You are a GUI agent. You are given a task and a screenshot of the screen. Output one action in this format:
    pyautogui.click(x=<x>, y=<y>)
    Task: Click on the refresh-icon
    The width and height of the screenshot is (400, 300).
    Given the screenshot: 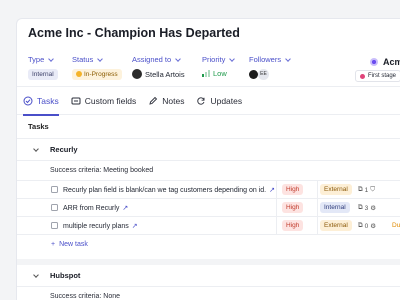 What is the action you would take?
    pyautogui.click(x=201, y=100)
    